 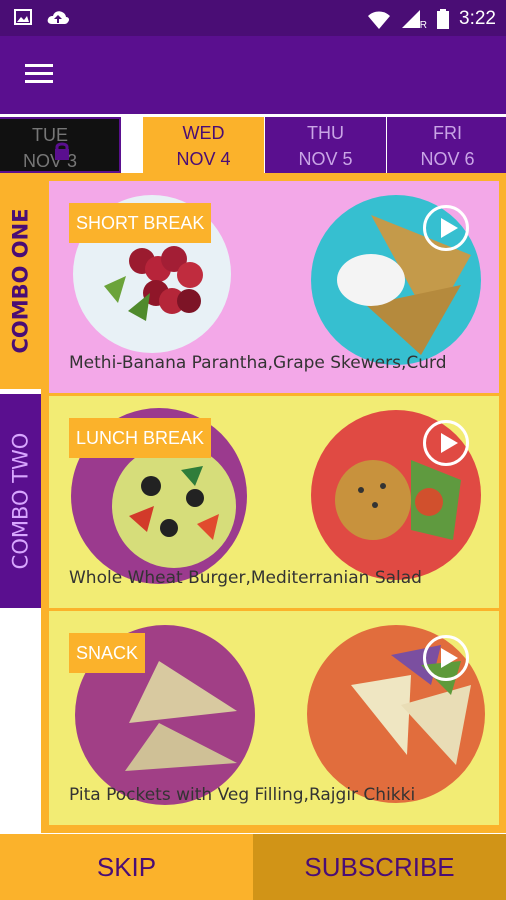 I want to click on date-tab-wed: WED NOV 4, so click(x=203, y=145).